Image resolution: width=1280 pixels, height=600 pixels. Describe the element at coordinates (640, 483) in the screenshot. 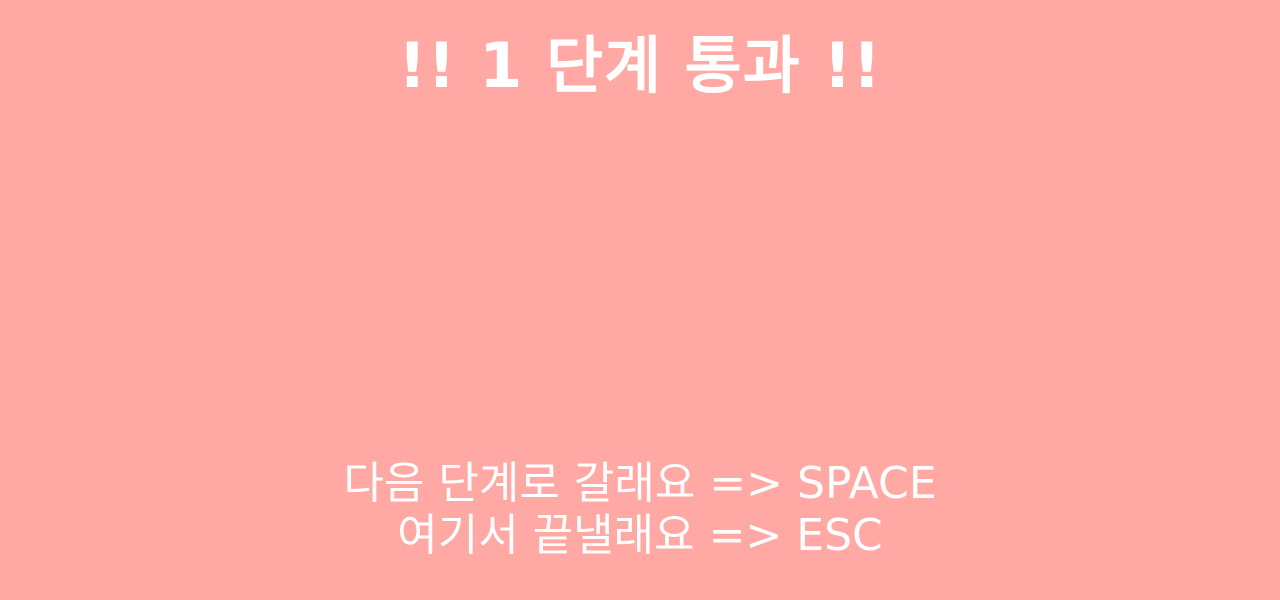

I see `next-stage-instruction: 다음 단계로 갈래요 => SPACE` at that location.